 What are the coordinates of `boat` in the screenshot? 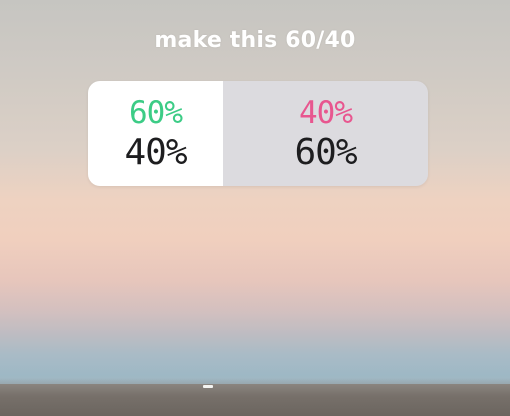 It's located at (208, 386).